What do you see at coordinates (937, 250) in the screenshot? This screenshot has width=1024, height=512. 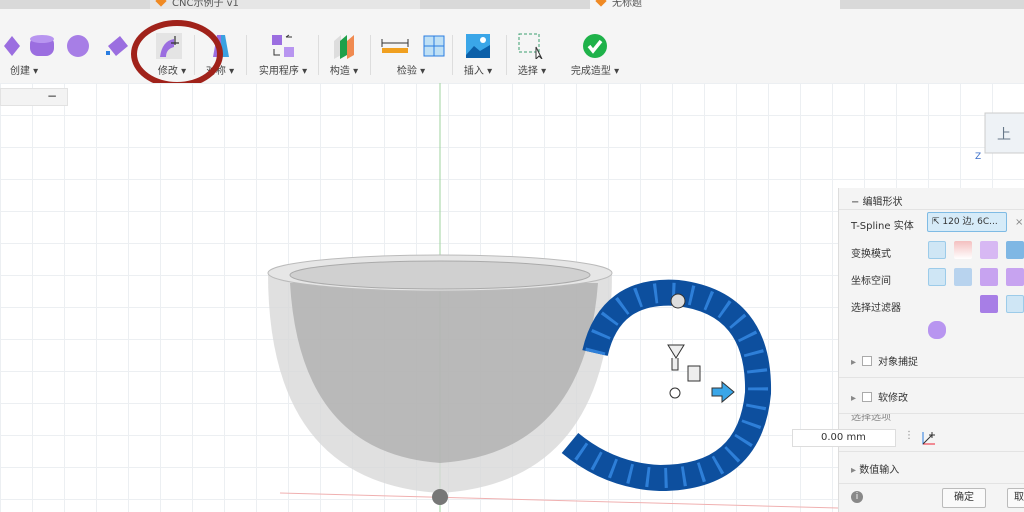 I see `multi-transform-icon` at bounding box center [937, 250].